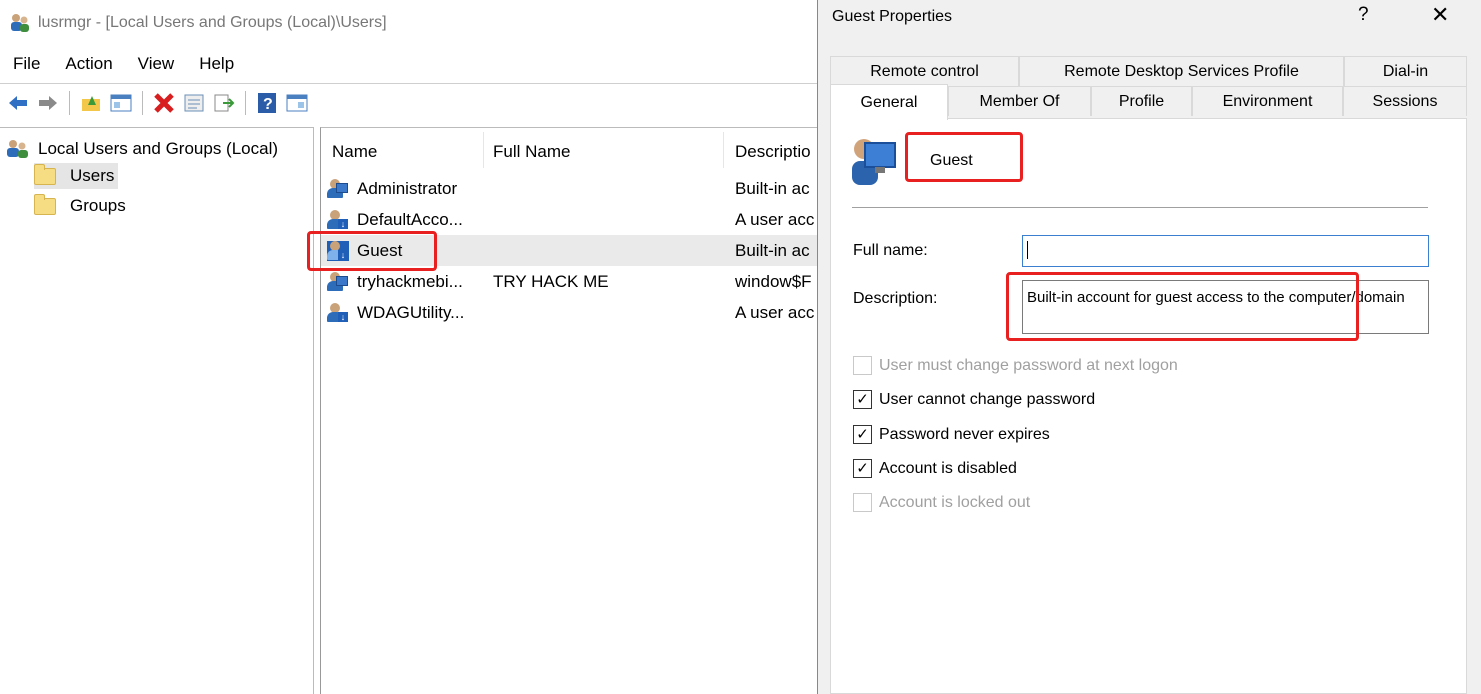 The height and width of the screenshot is (694, 1481). I want to click on must-change-password-checkbox: User must change password at next logon, so click(1015, 365).